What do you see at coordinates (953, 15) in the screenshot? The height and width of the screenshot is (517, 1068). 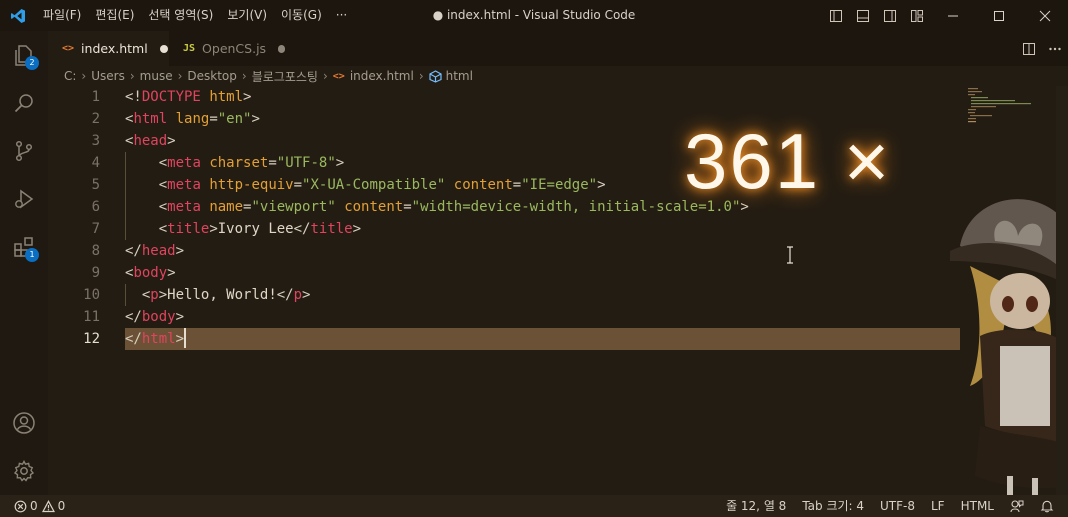 I see `minimize-icon` at bounding box center [953, 15].